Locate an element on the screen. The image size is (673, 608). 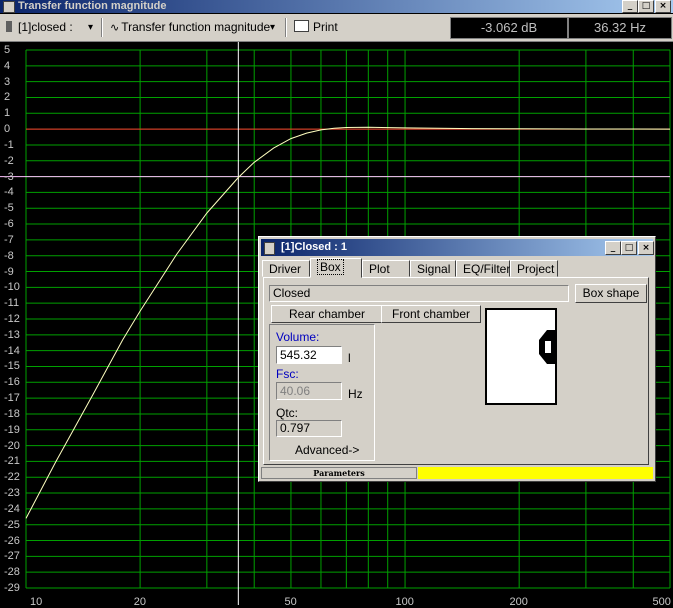
tab-signal: Signal is located at coordinates (433, 268).